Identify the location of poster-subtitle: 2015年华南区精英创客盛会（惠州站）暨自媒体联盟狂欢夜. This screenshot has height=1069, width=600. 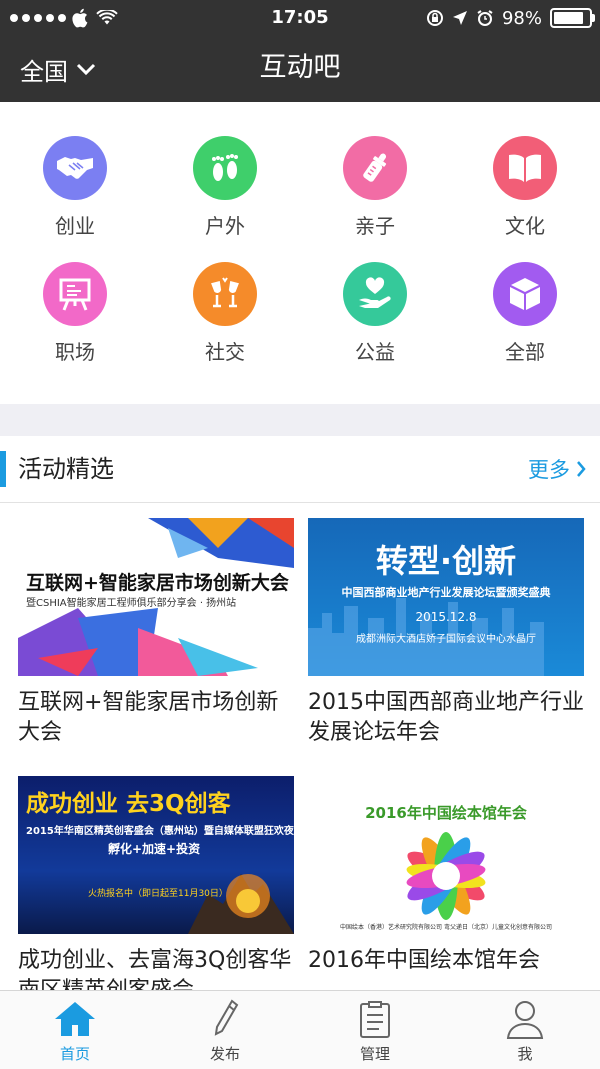
(160, 831).